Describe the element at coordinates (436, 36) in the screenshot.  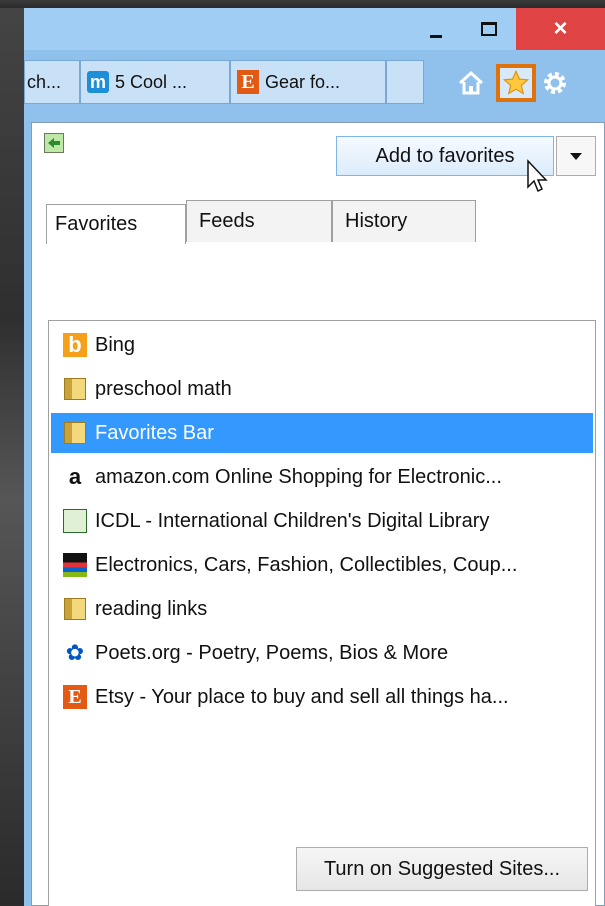
I see `minimize-icon` at that location.